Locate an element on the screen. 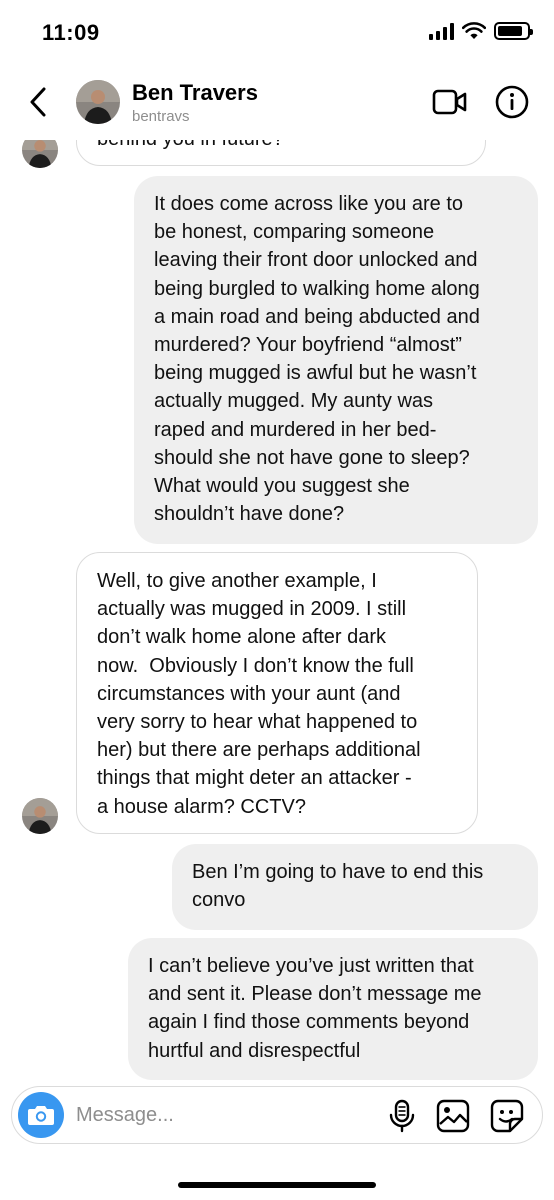 Image resolution: width=554 pixels, height=1200 pixels. message-text-line: I can’t believe you’ve just written that is located at coordinates (311, 966).